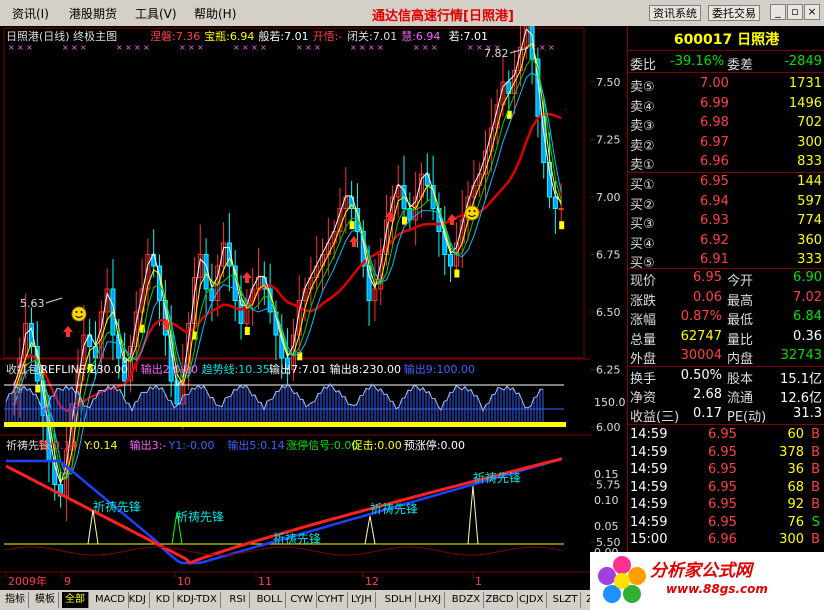  Describe the element at coordinates (795, 504) in the screenshot. I see `tick-volume: 92` at that location.